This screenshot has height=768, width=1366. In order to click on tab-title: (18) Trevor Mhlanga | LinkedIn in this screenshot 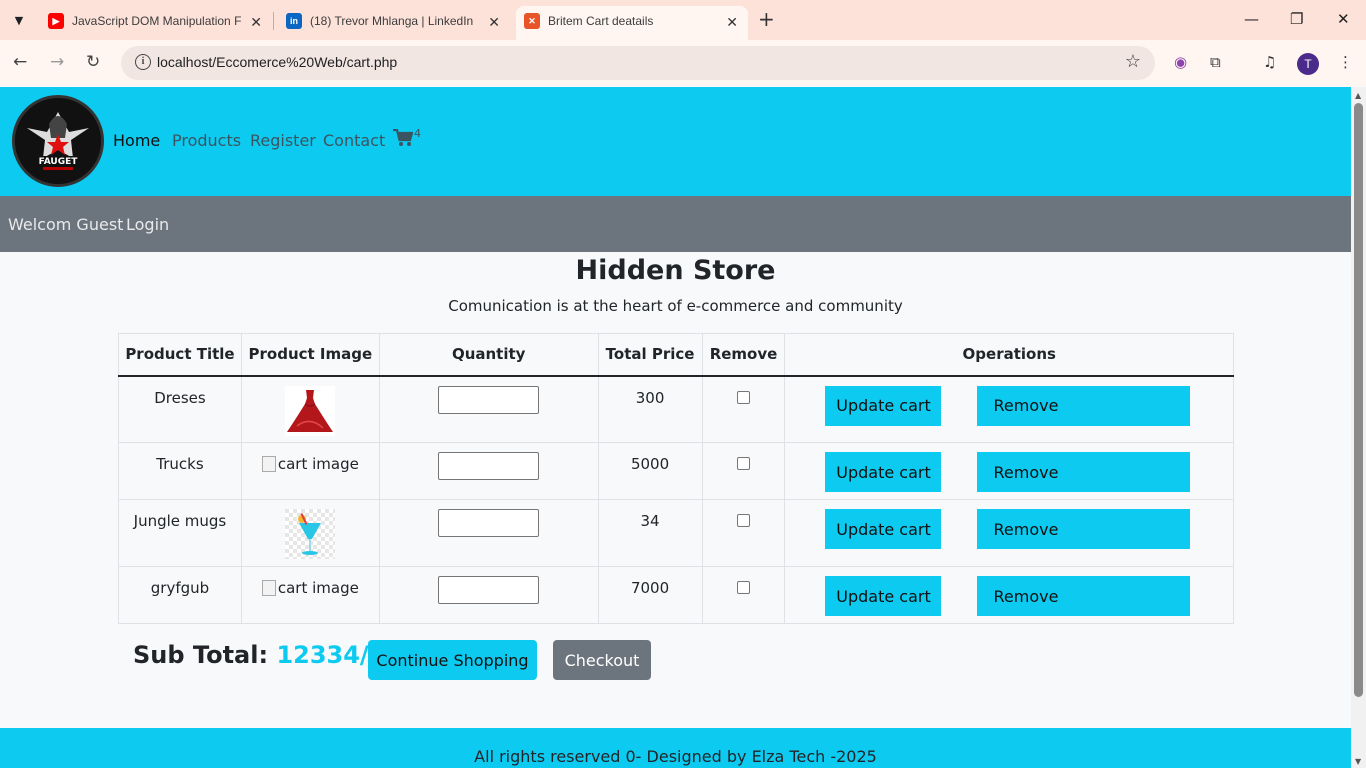, I will do `click(392, 21)`.